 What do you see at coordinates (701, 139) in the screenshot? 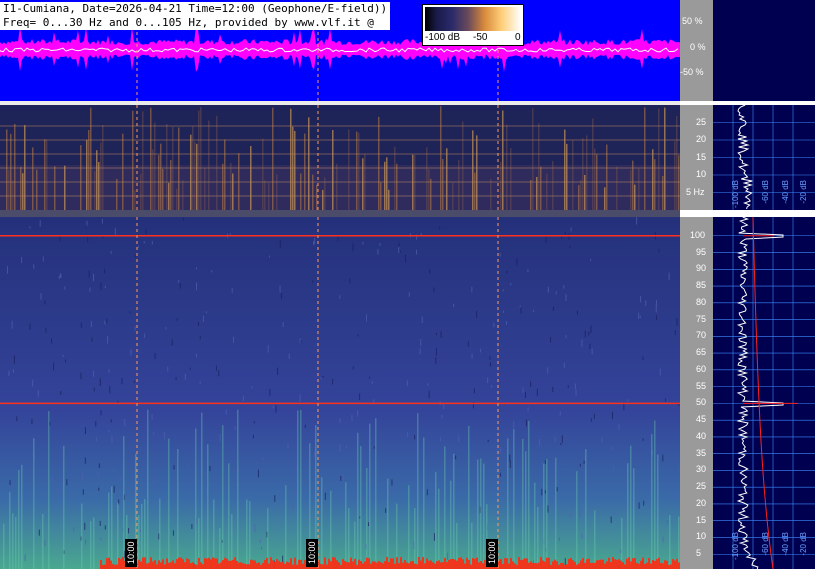
I see `upper-freq-tick-label: 20` at bounding box center [701, 139].